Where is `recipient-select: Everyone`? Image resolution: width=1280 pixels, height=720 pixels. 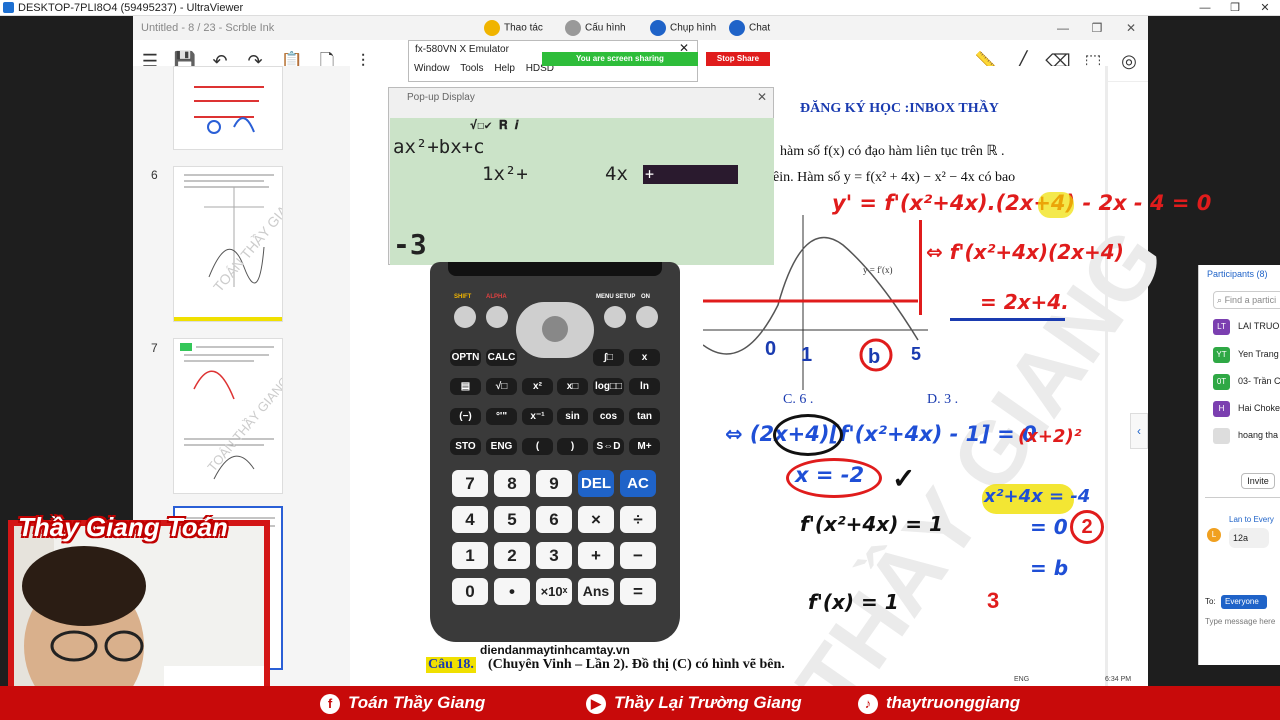
recipient-select: Everyone is located at coordinates (1244, 602).